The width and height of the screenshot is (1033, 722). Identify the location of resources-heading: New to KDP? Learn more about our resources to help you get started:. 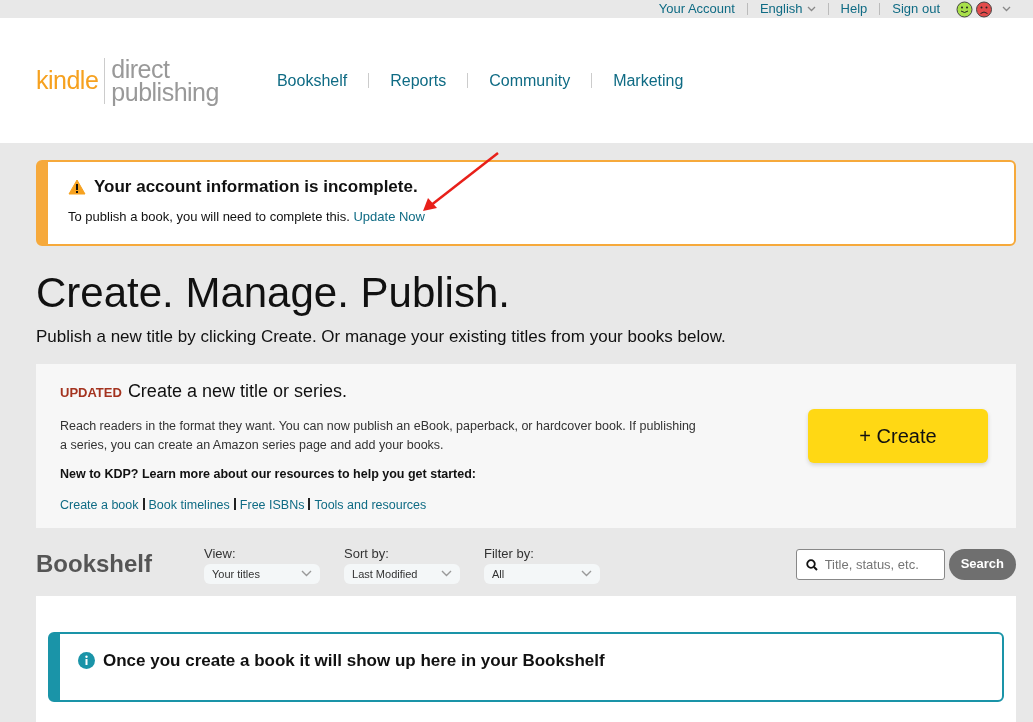
(269, 474).